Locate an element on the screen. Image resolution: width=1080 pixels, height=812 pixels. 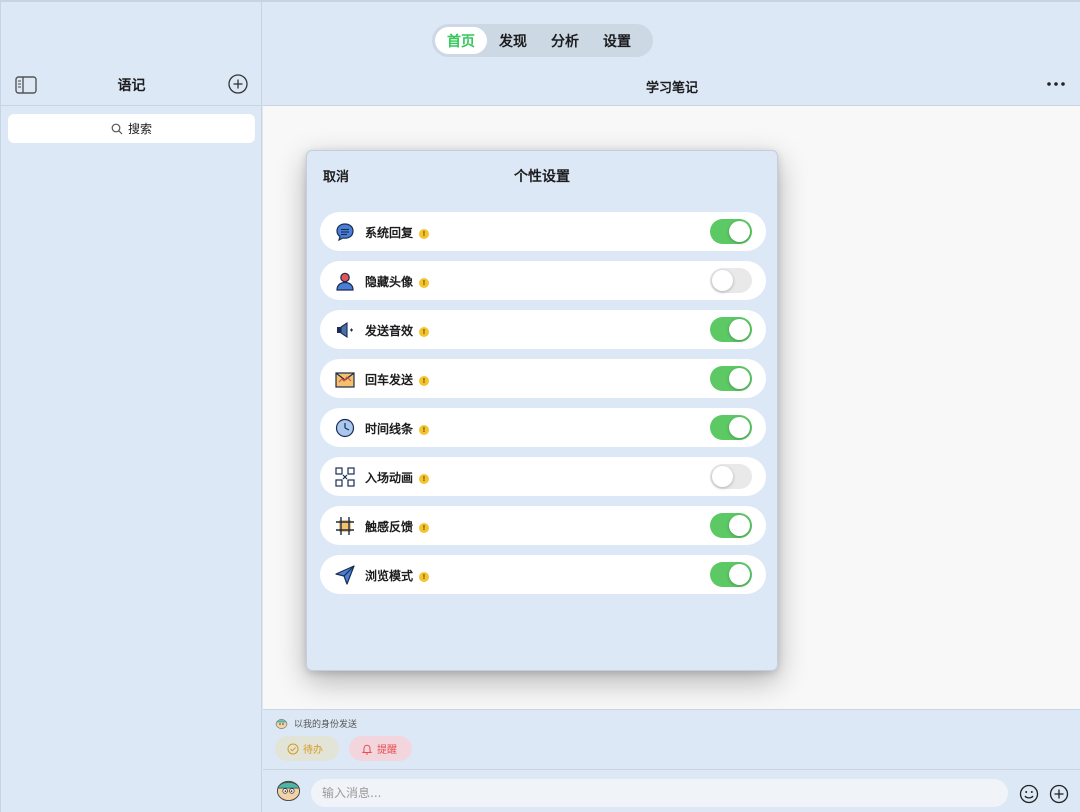
remind-label: 提醒 is located at coordinates (387, 750).